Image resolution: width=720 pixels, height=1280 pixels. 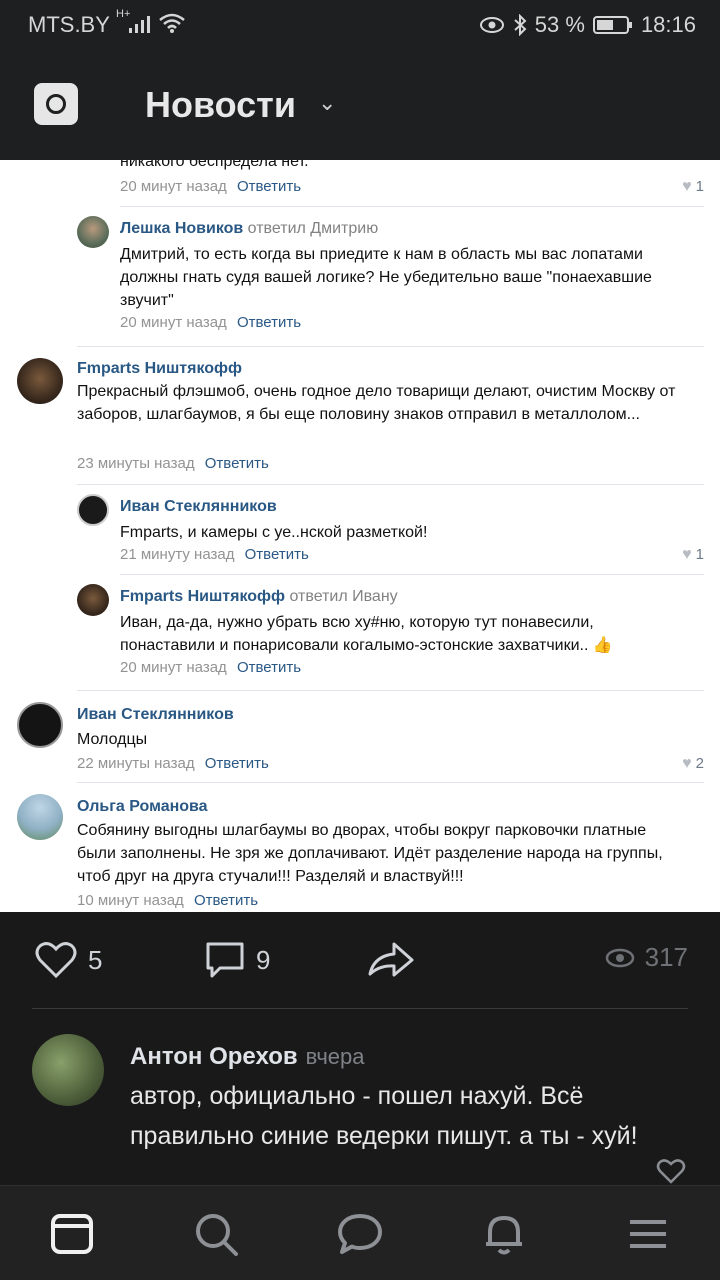 I want to click on camera-icon, so click(x=56, y=104).